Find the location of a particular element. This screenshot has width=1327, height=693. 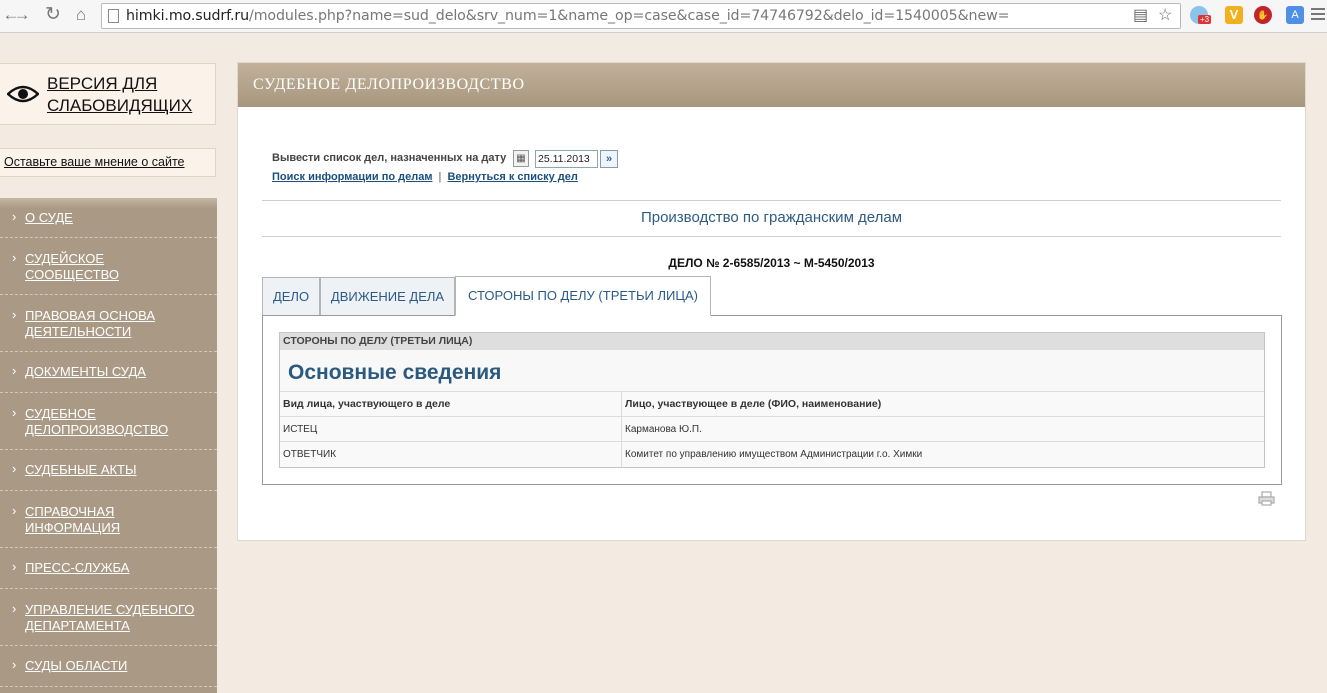

extension-adblock-icon: ✋ is located at coordinates (1263, 15).